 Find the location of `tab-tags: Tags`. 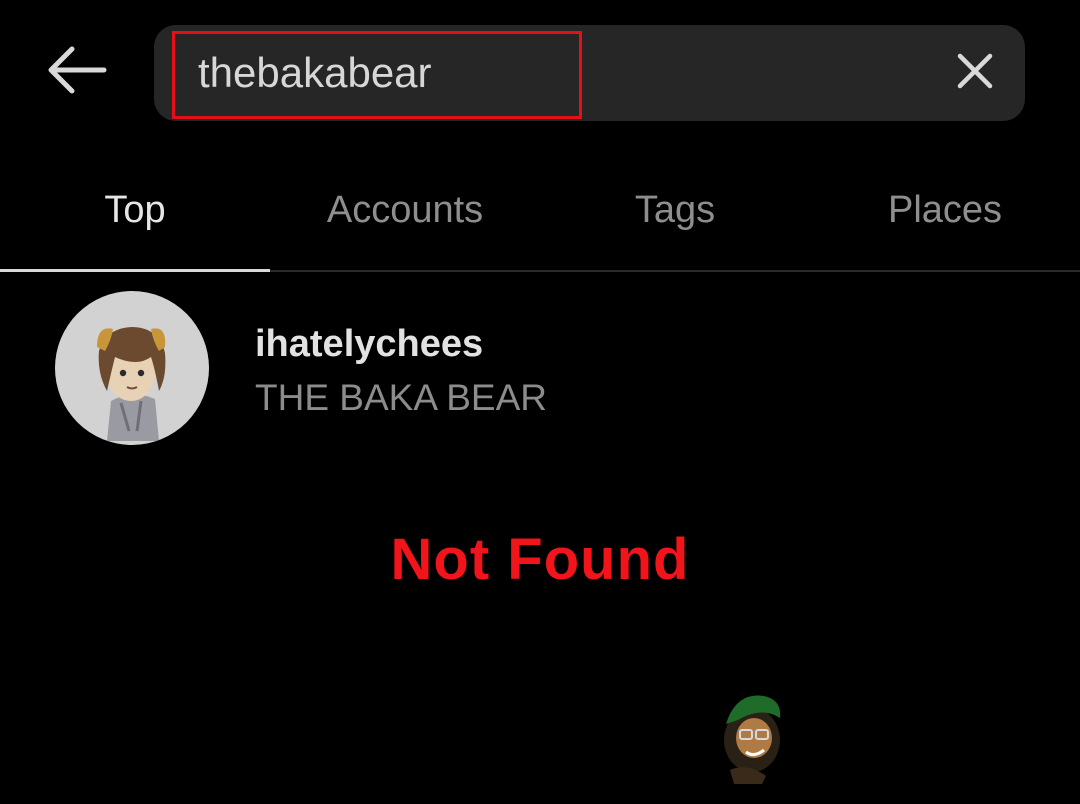

tab-tags: Tags is located at coordinates (675, 210).